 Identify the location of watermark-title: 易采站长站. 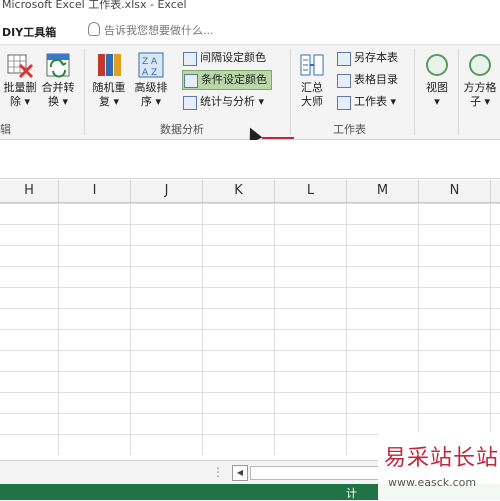
(442, 458).